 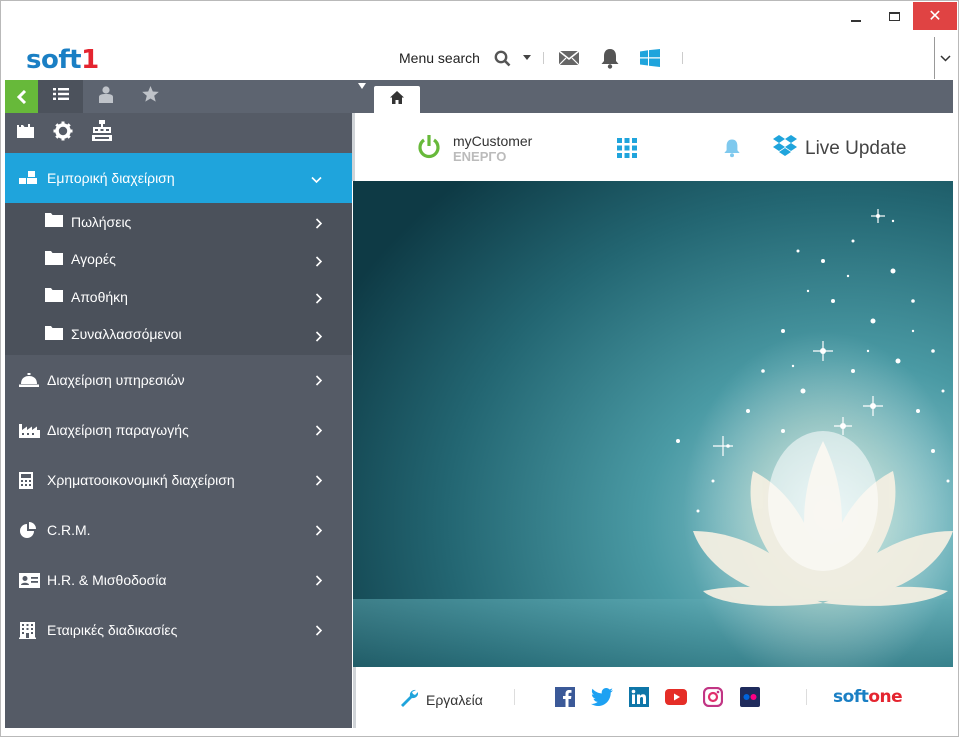 What do you see at coordinates (107, 580) in the screenshot?
I see `sidebar-item-label: H.R. & Μισθοδοσία` at bounding box center [107, 580].